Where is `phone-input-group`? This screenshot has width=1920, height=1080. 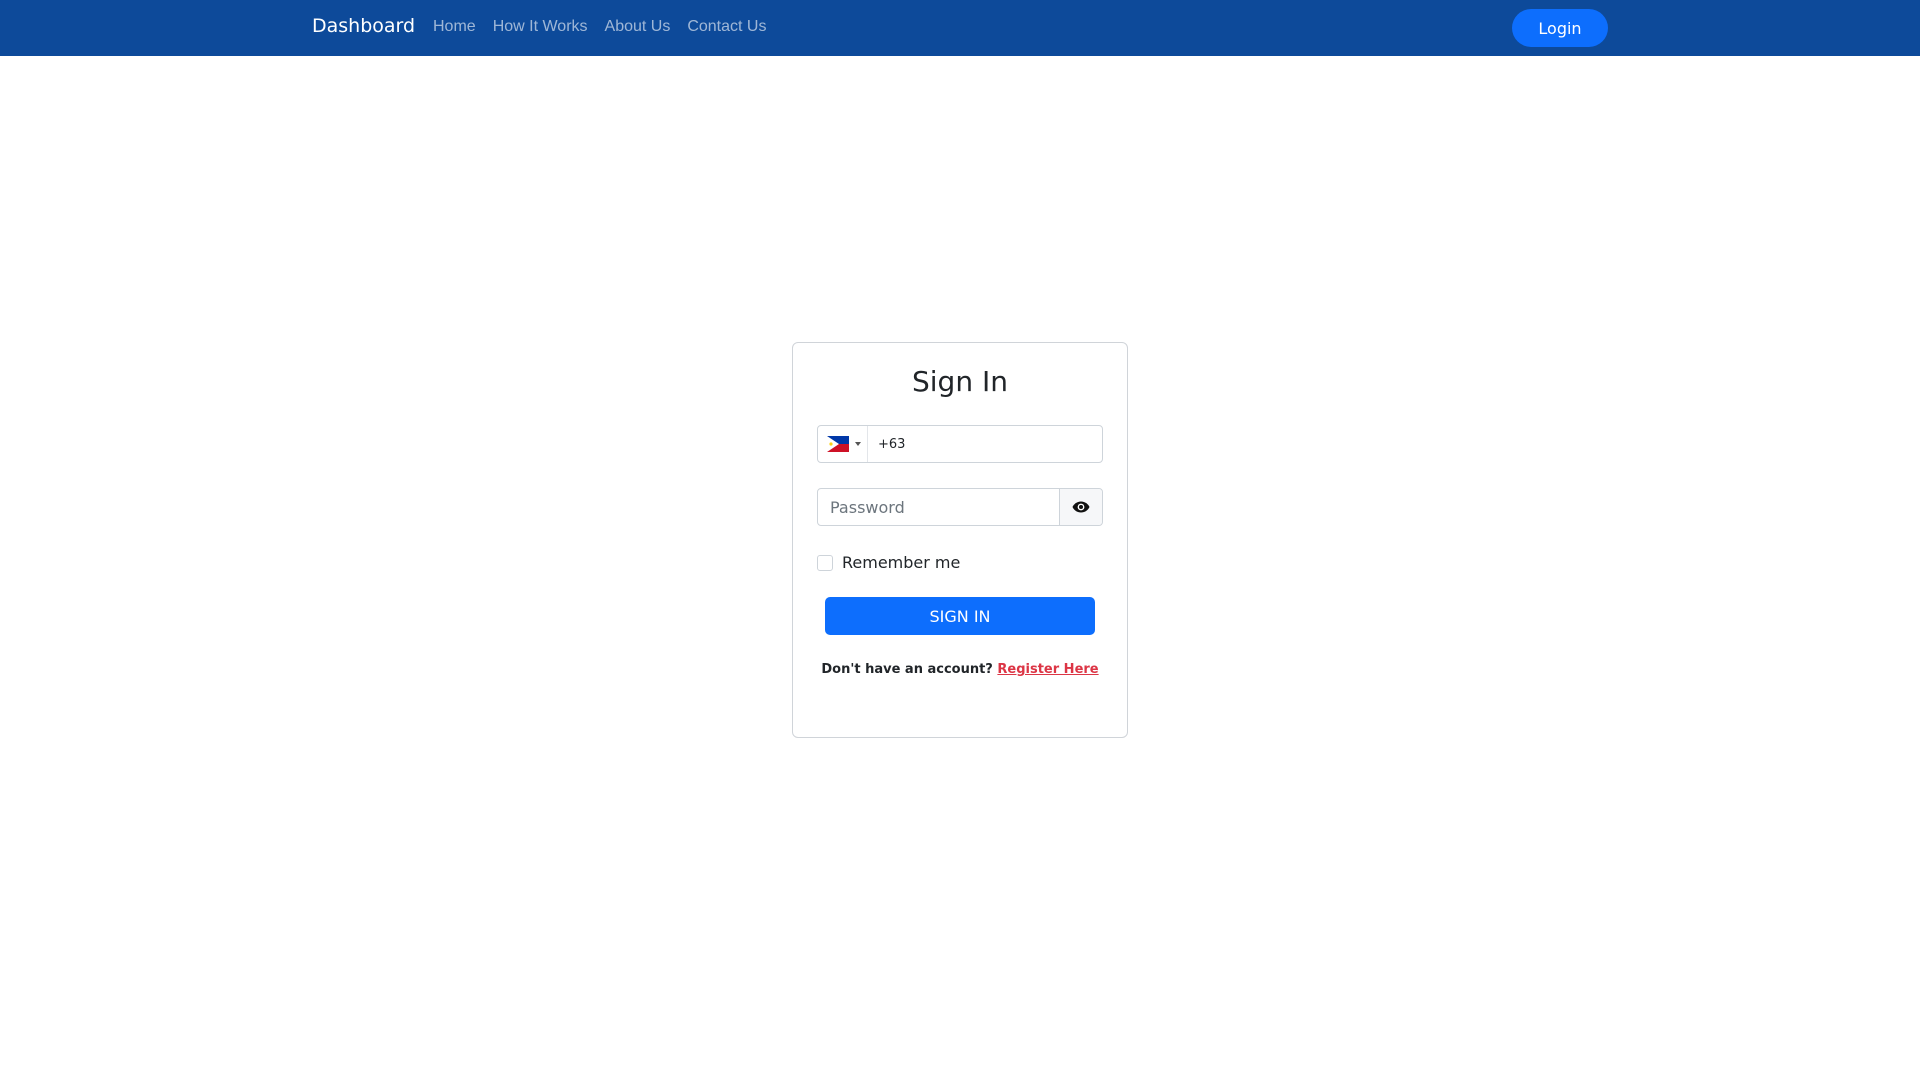
phone-input-group is located at coordinates (960, 444).